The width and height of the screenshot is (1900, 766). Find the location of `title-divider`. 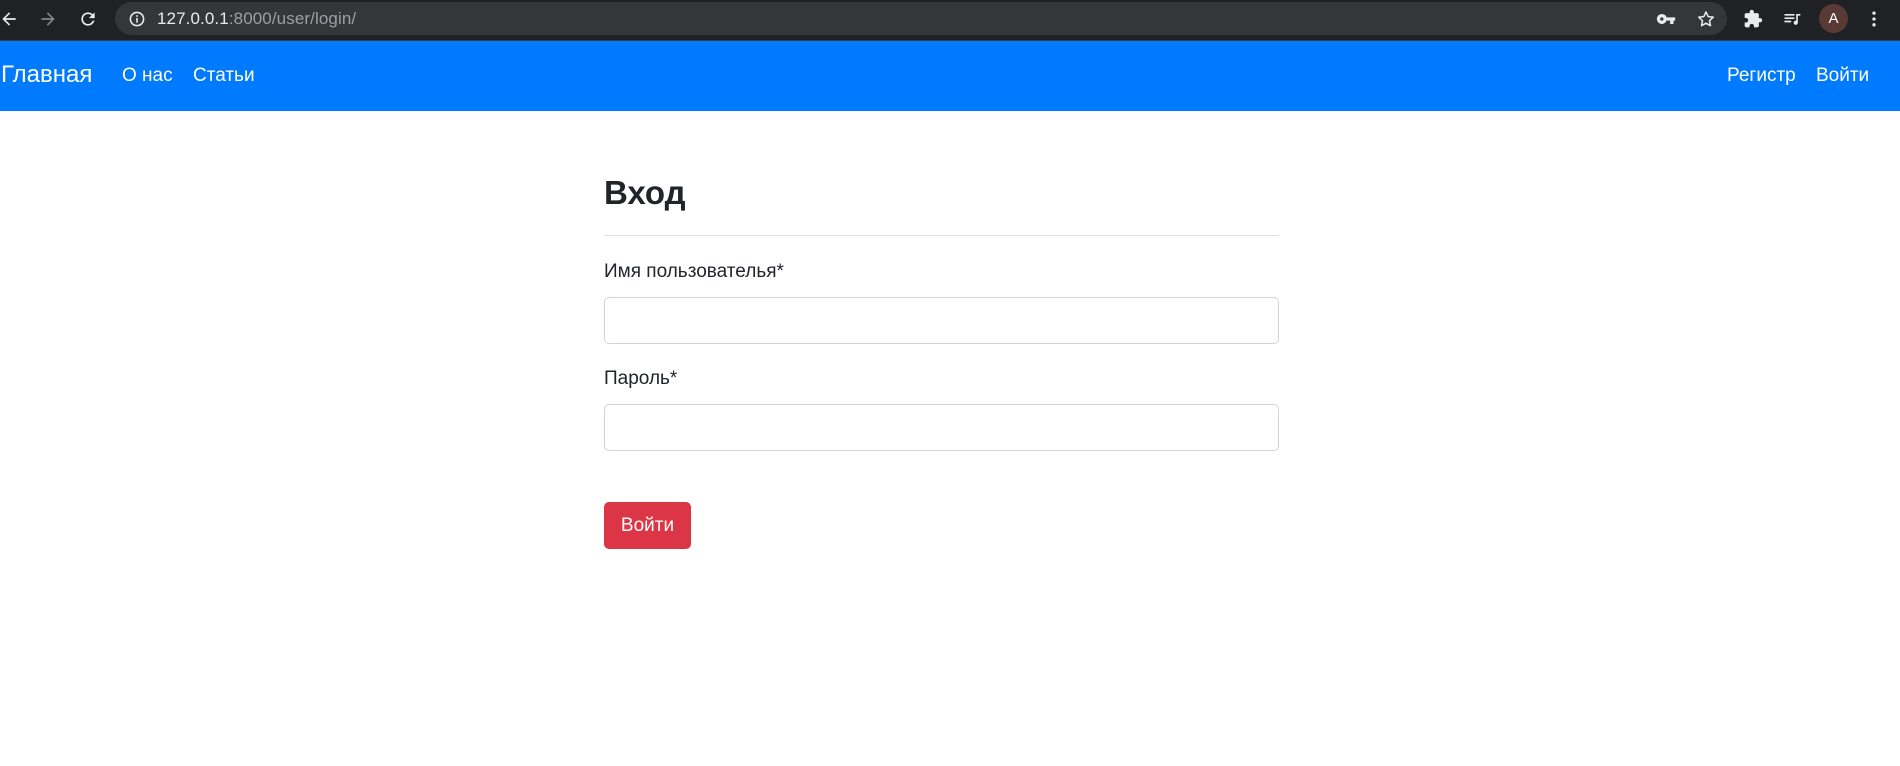

title-divider is located at coordinates (941, 235).